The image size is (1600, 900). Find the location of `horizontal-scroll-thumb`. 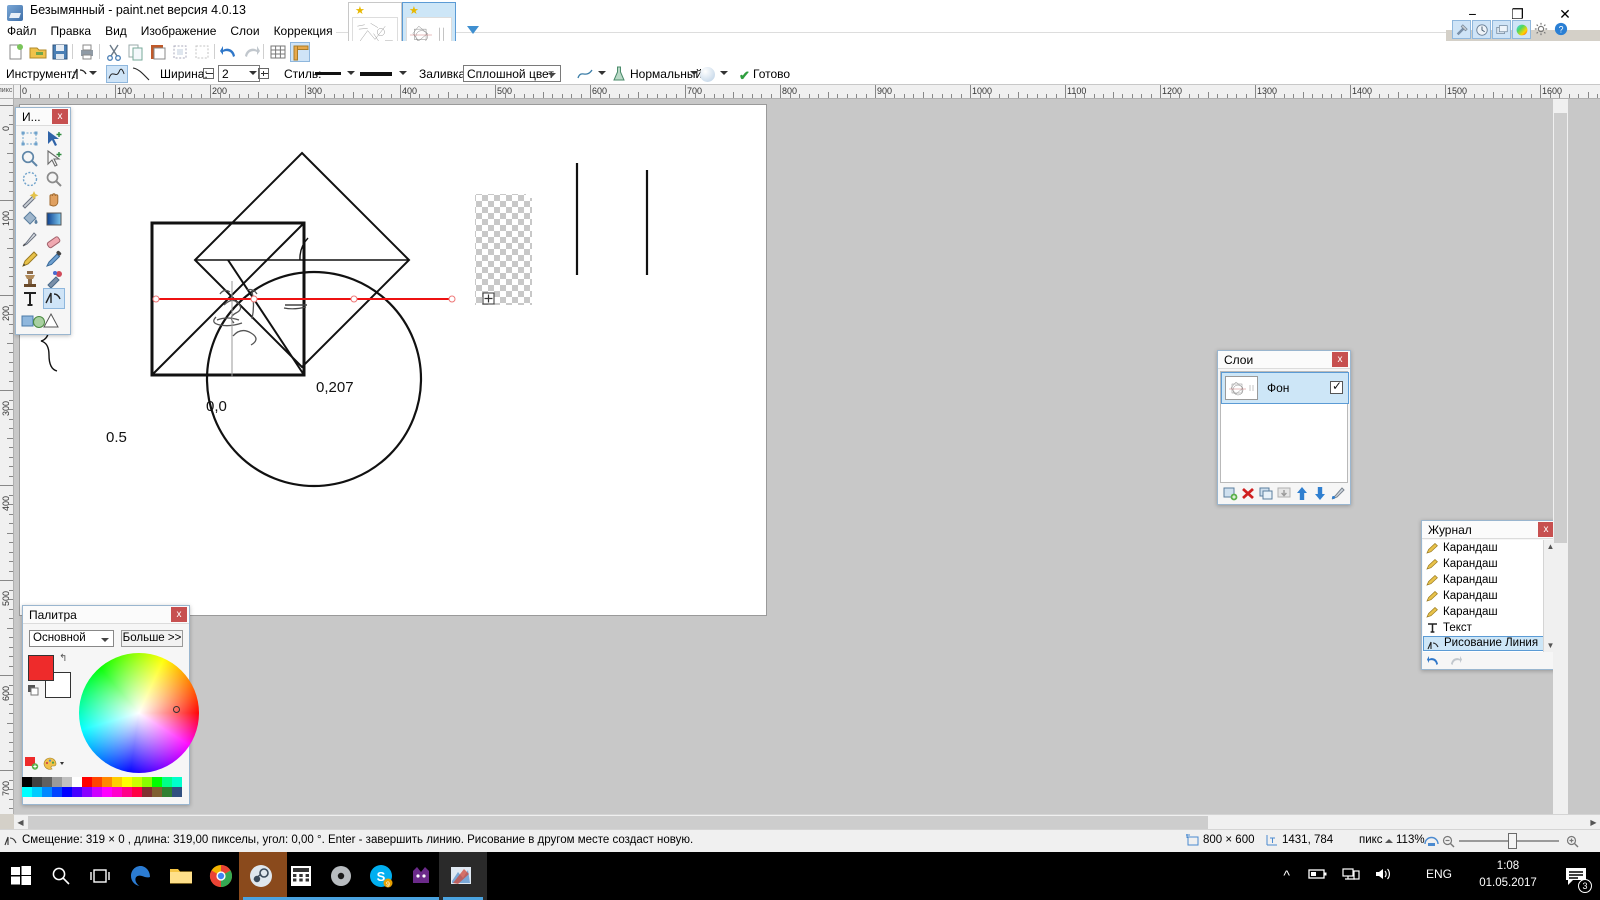

horizontal-scroll-thumb is located at coordinates (618, 822).